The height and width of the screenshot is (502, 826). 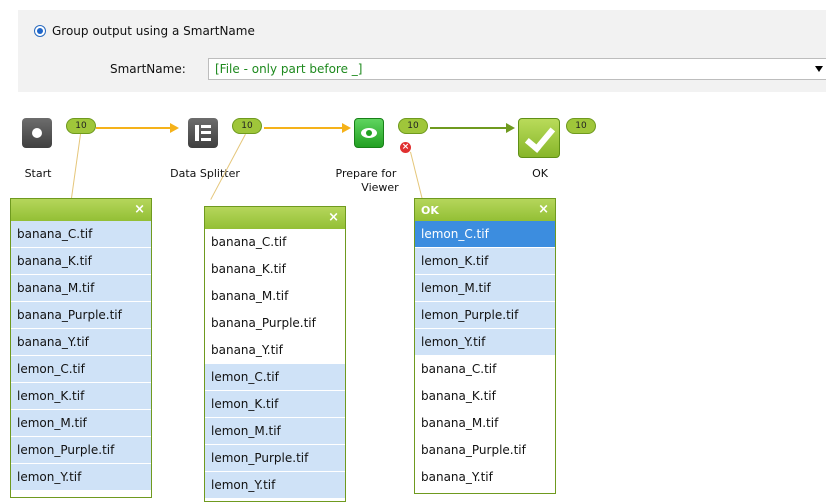 What do you see at coordinates (205, 173) in the screenshot?
I see `node-label-data-splitter: Data Splitter` at bounding box center [205, 173].